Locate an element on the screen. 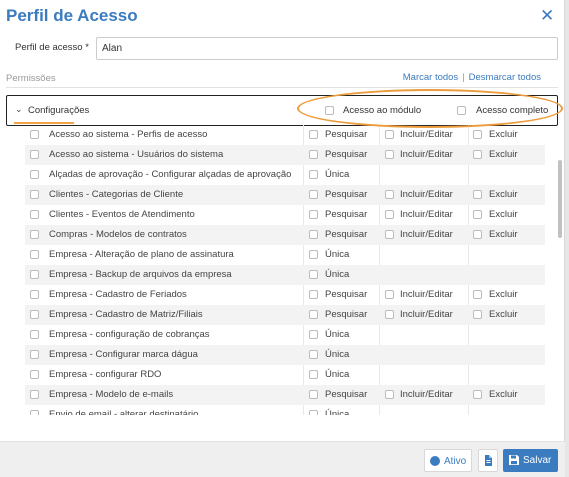  module-access-checkbox is located at coordinates (329, 110).